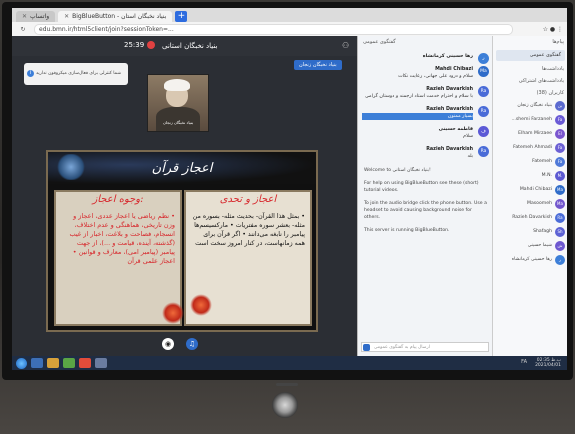  What do you see at coordinates (101, 363) in the screenshot?
I see `app-icon` at bounding box center [101, 363].